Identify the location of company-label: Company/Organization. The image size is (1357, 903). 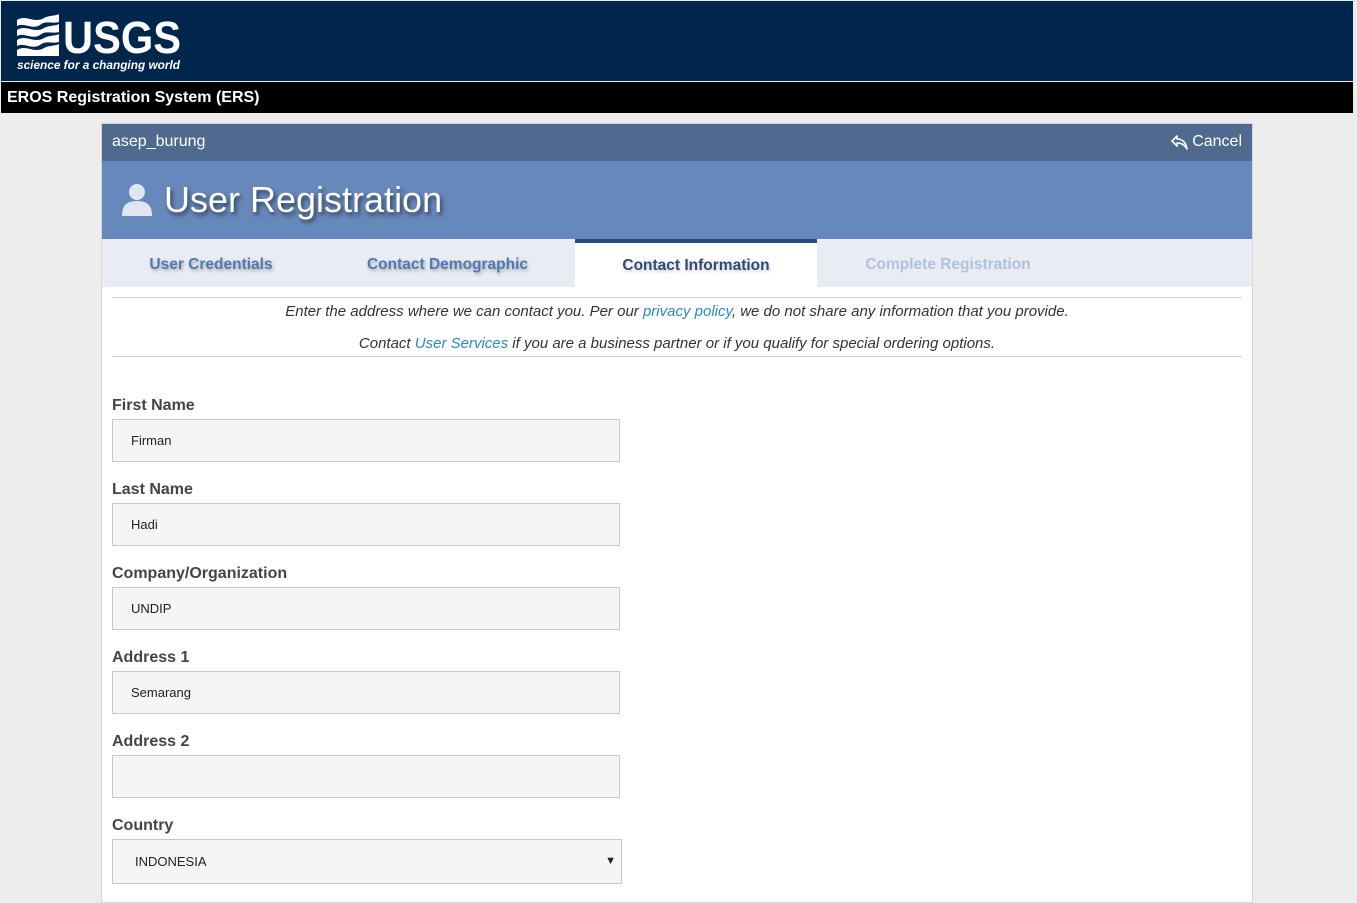
(200, 573).